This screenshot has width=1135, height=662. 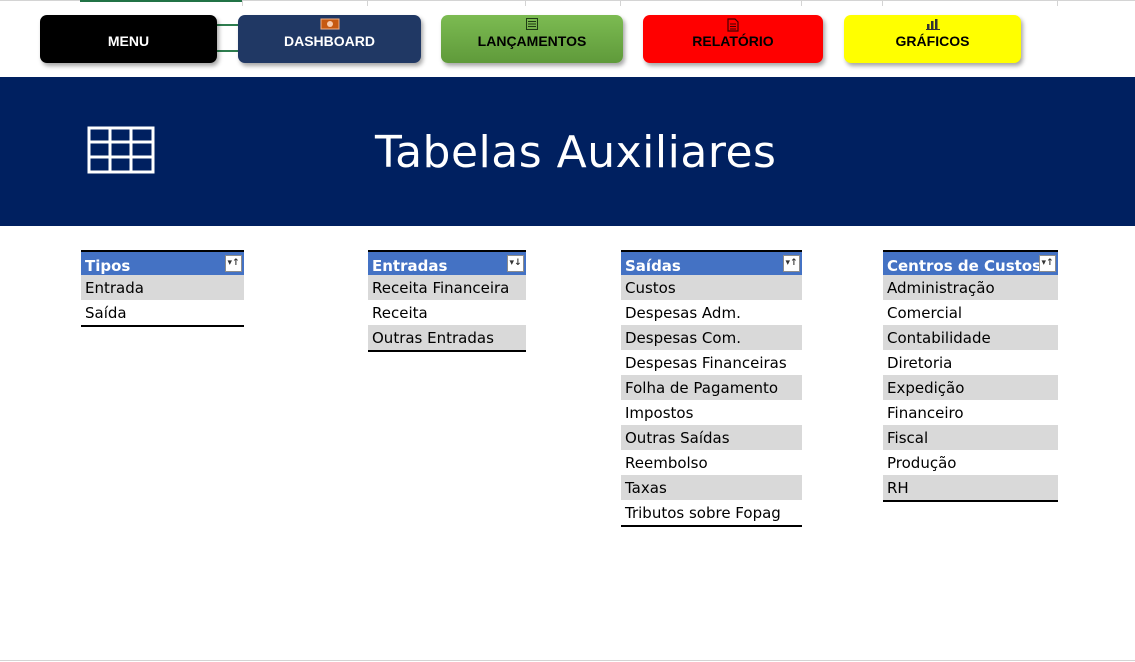 I want to click on table-row: Fiscal, so click(x=970, y=437).